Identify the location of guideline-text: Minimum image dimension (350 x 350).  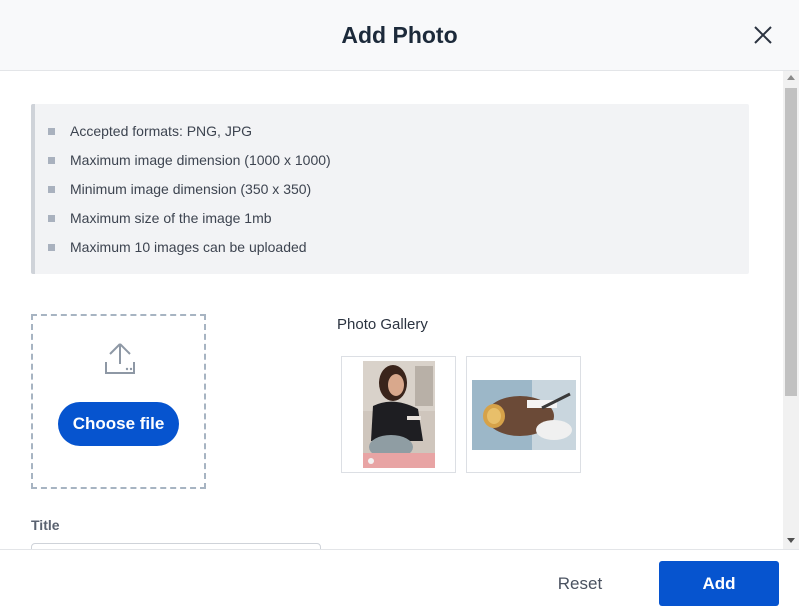
(191, 189).